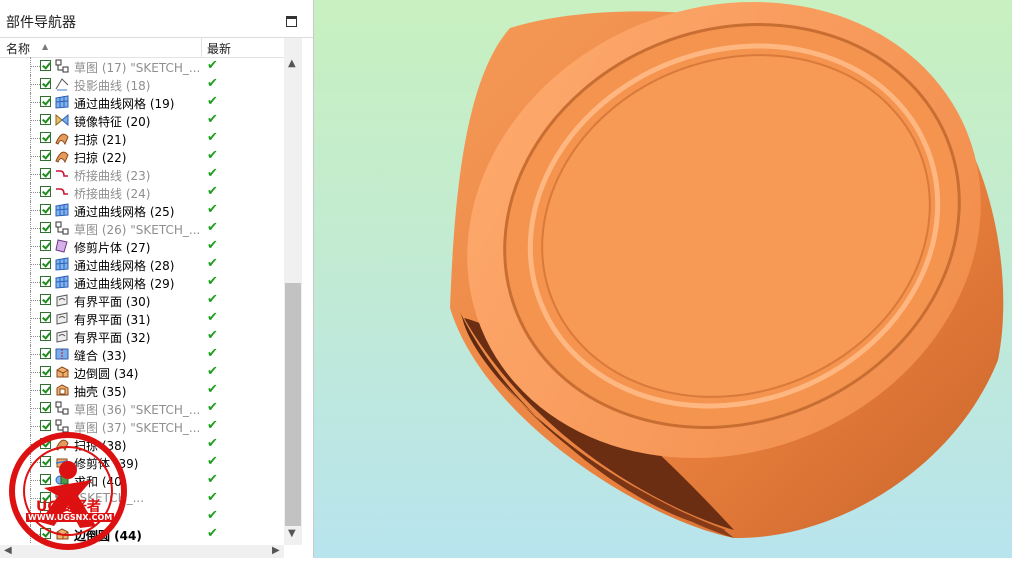  What do you see at coordinates (142, 66) in the screenshot?
I see `tree-row: 草图 (17) "SKETCH_... ✔` at bounding box center [142, 66].